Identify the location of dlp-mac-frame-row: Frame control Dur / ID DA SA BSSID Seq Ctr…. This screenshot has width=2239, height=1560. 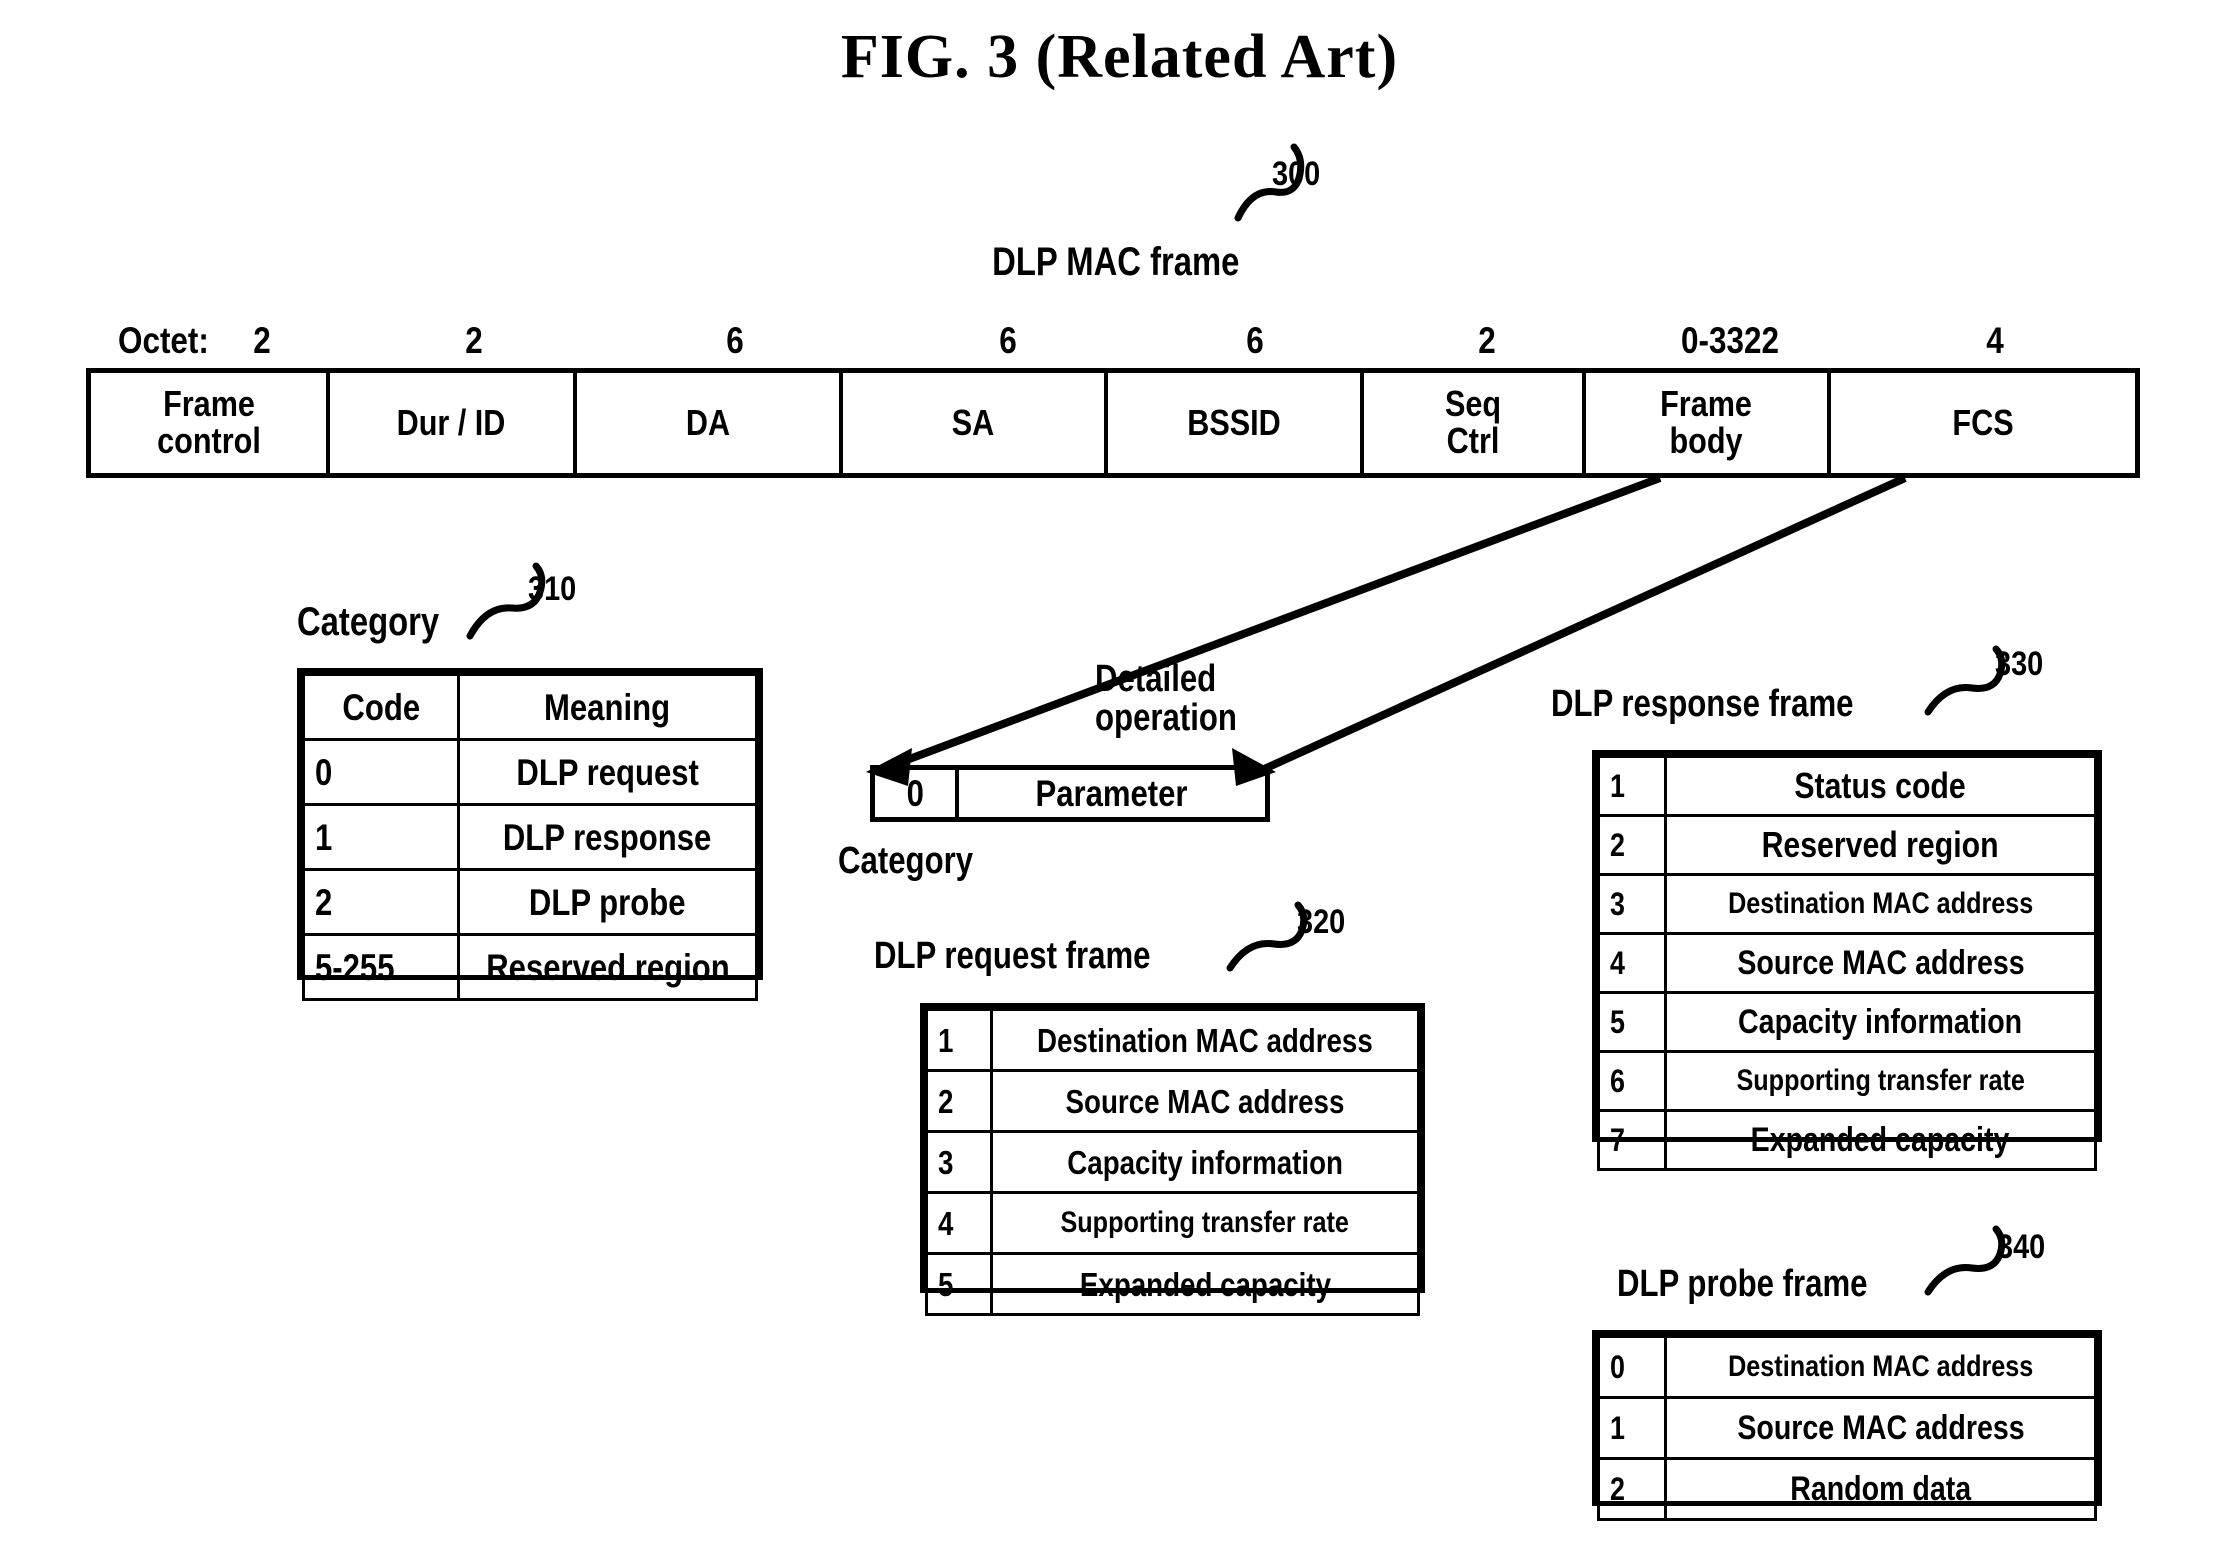
(1113, 423).